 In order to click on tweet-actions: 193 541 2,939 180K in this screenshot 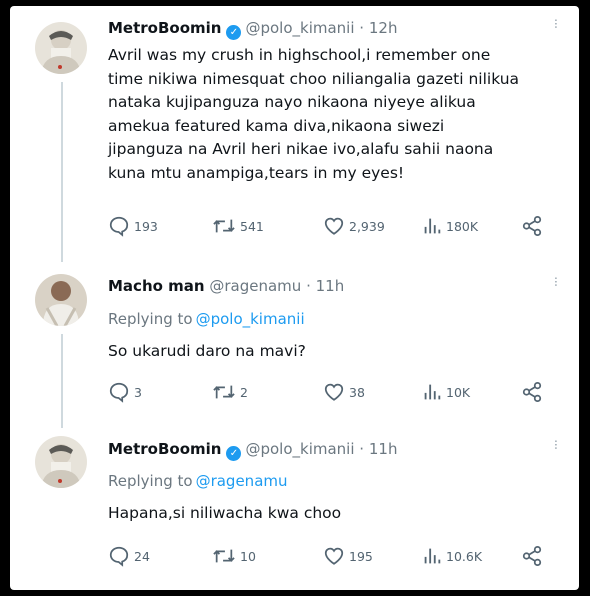, I will do `click(333, 226)`.